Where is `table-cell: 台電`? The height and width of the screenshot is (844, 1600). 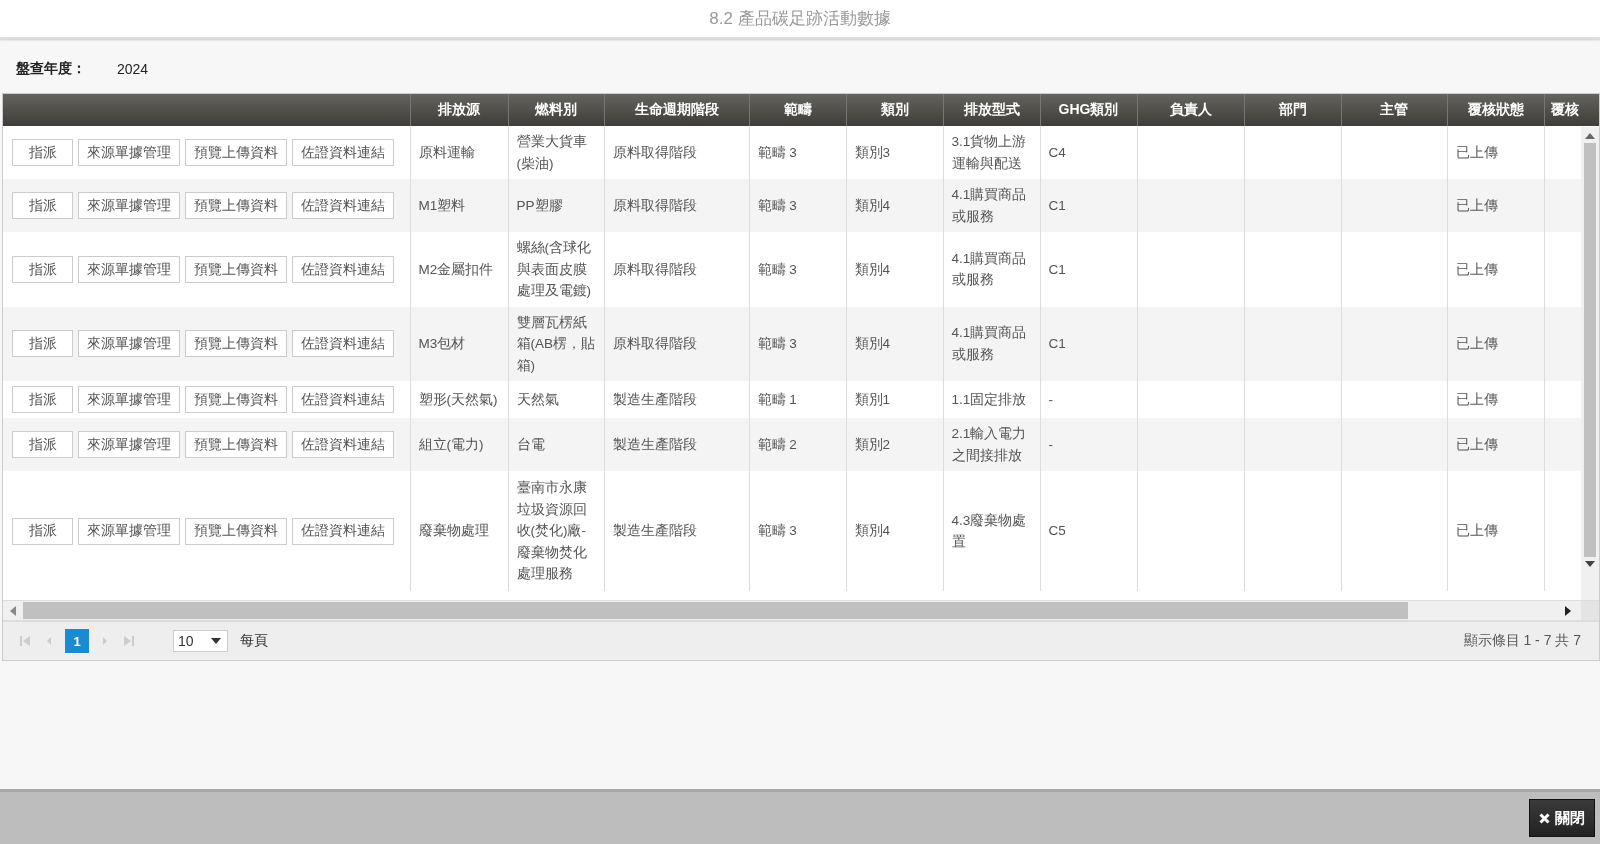
table-cell: 台電 is located at coordinates (556, 444).